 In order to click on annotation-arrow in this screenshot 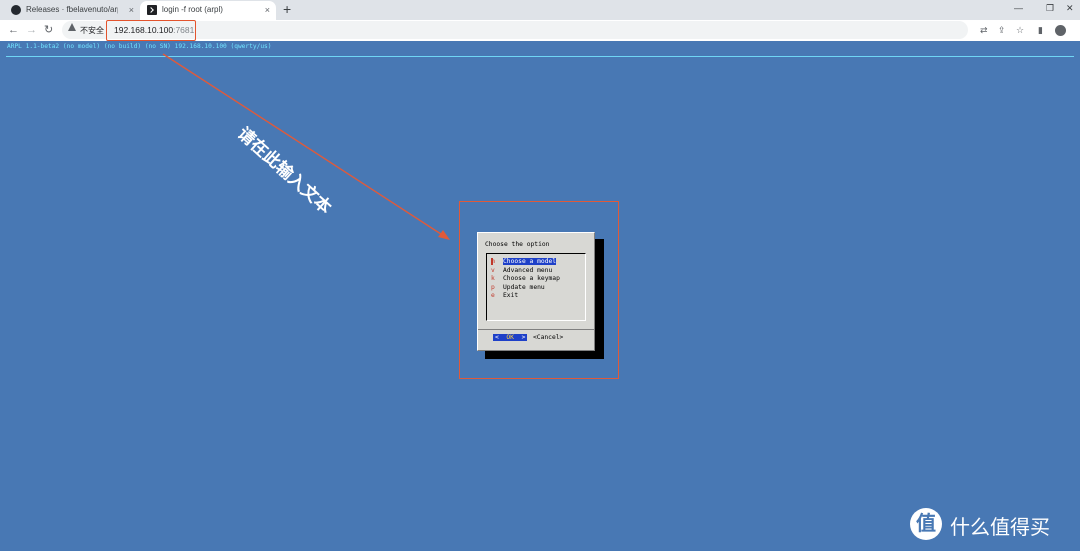, I will do `click(306, 146)`.